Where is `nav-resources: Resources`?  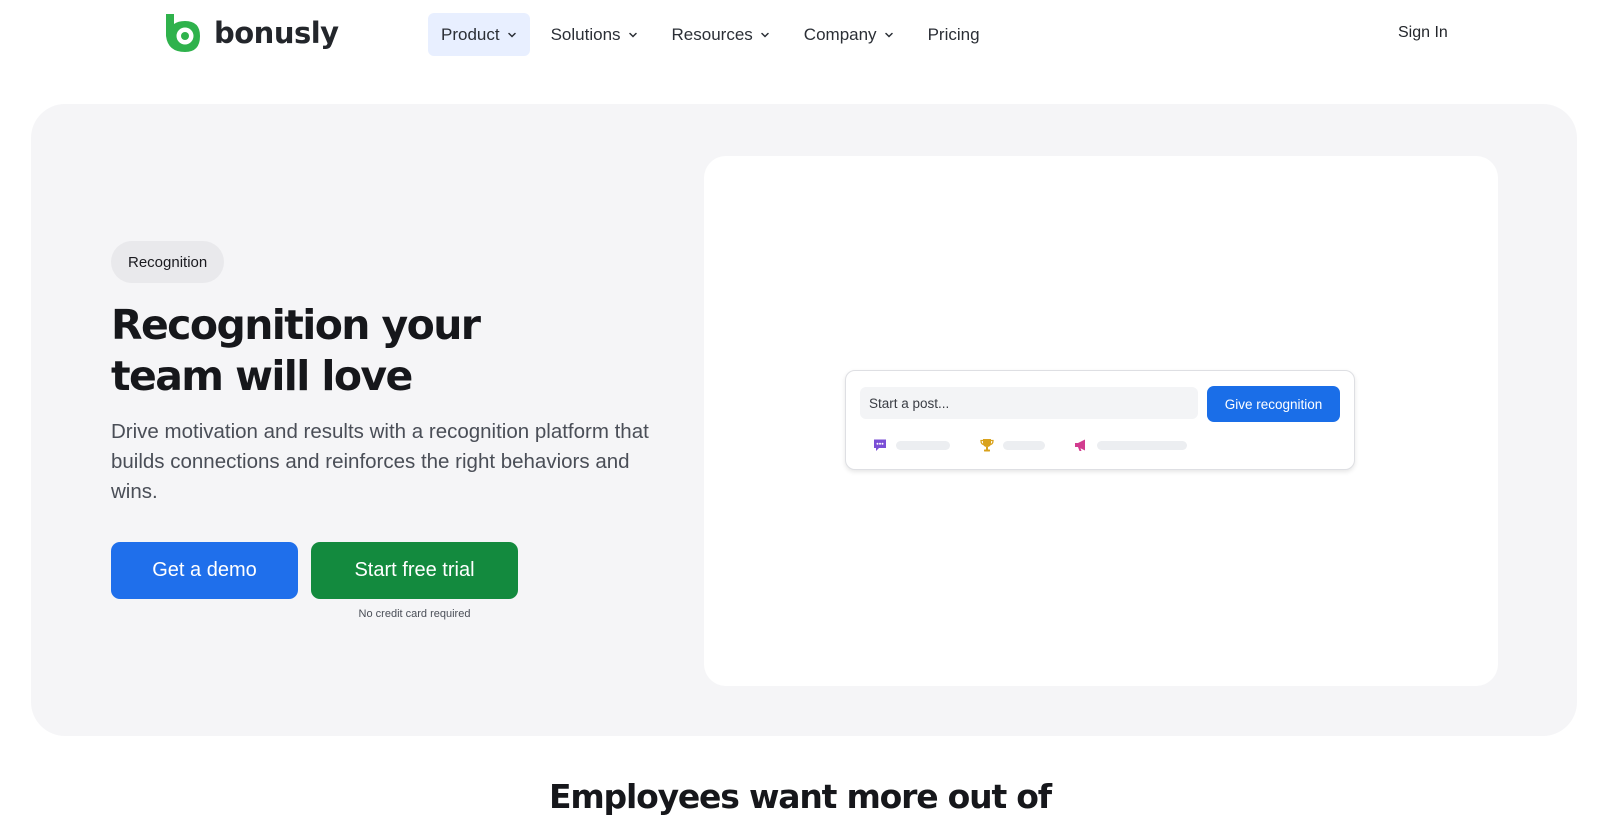 nav-resources: Resources is located at coordinates (721, 34).